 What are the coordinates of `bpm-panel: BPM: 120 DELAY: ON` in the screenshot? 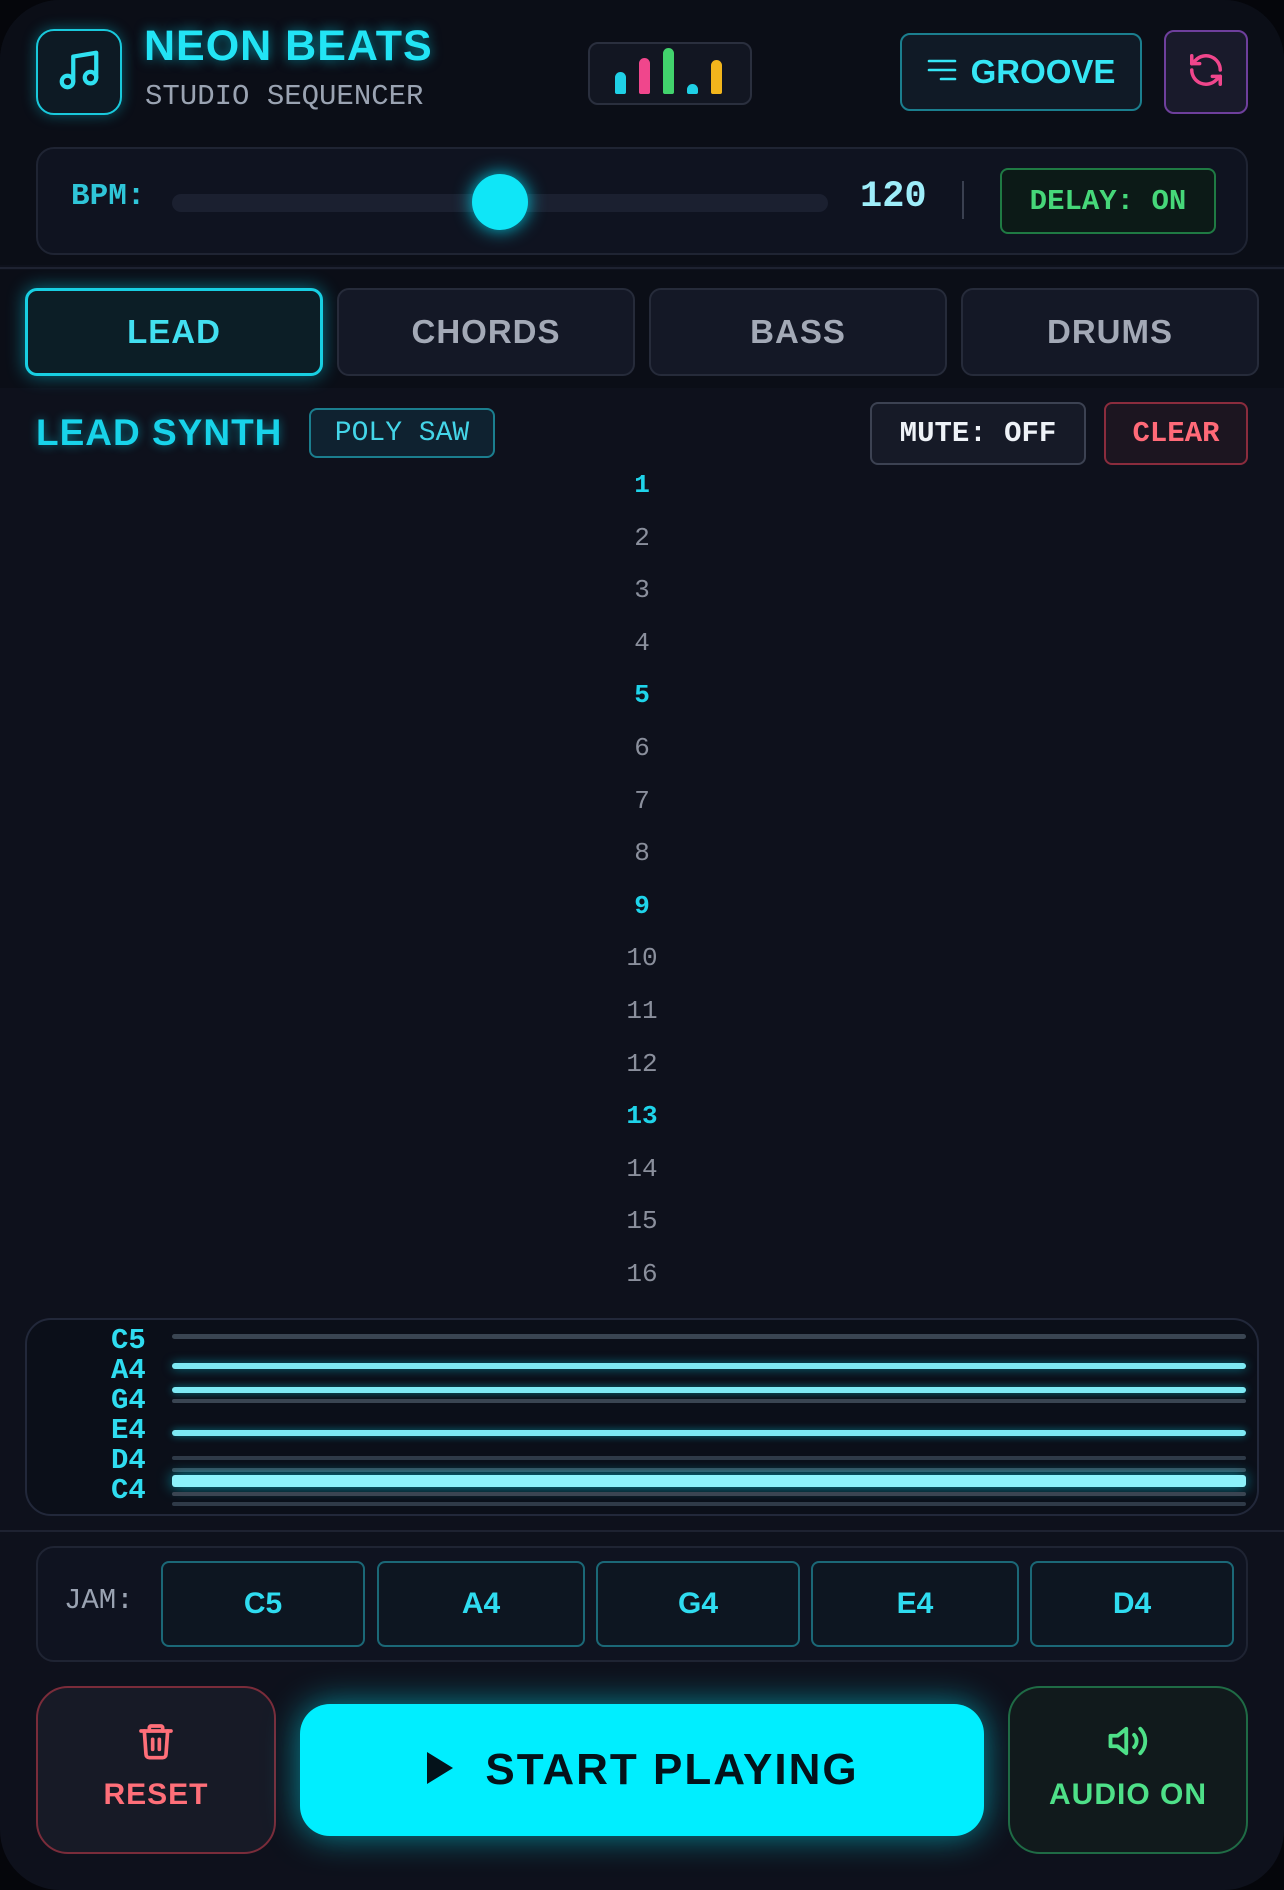 It's located at (642, 201).